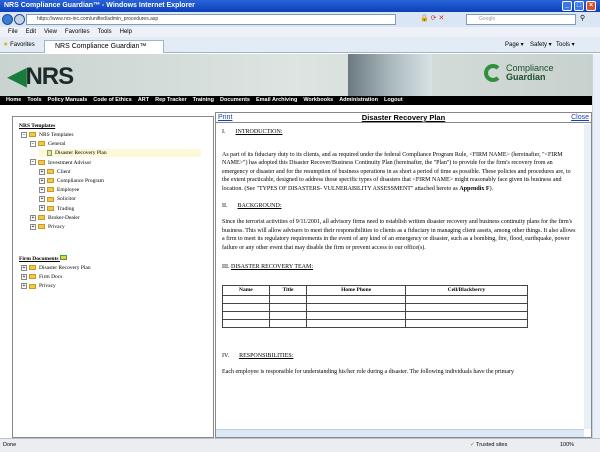  Describe the element at coordinates (596, 246) in the screenshot. I see `page-vertical-scrollbar` at that location.